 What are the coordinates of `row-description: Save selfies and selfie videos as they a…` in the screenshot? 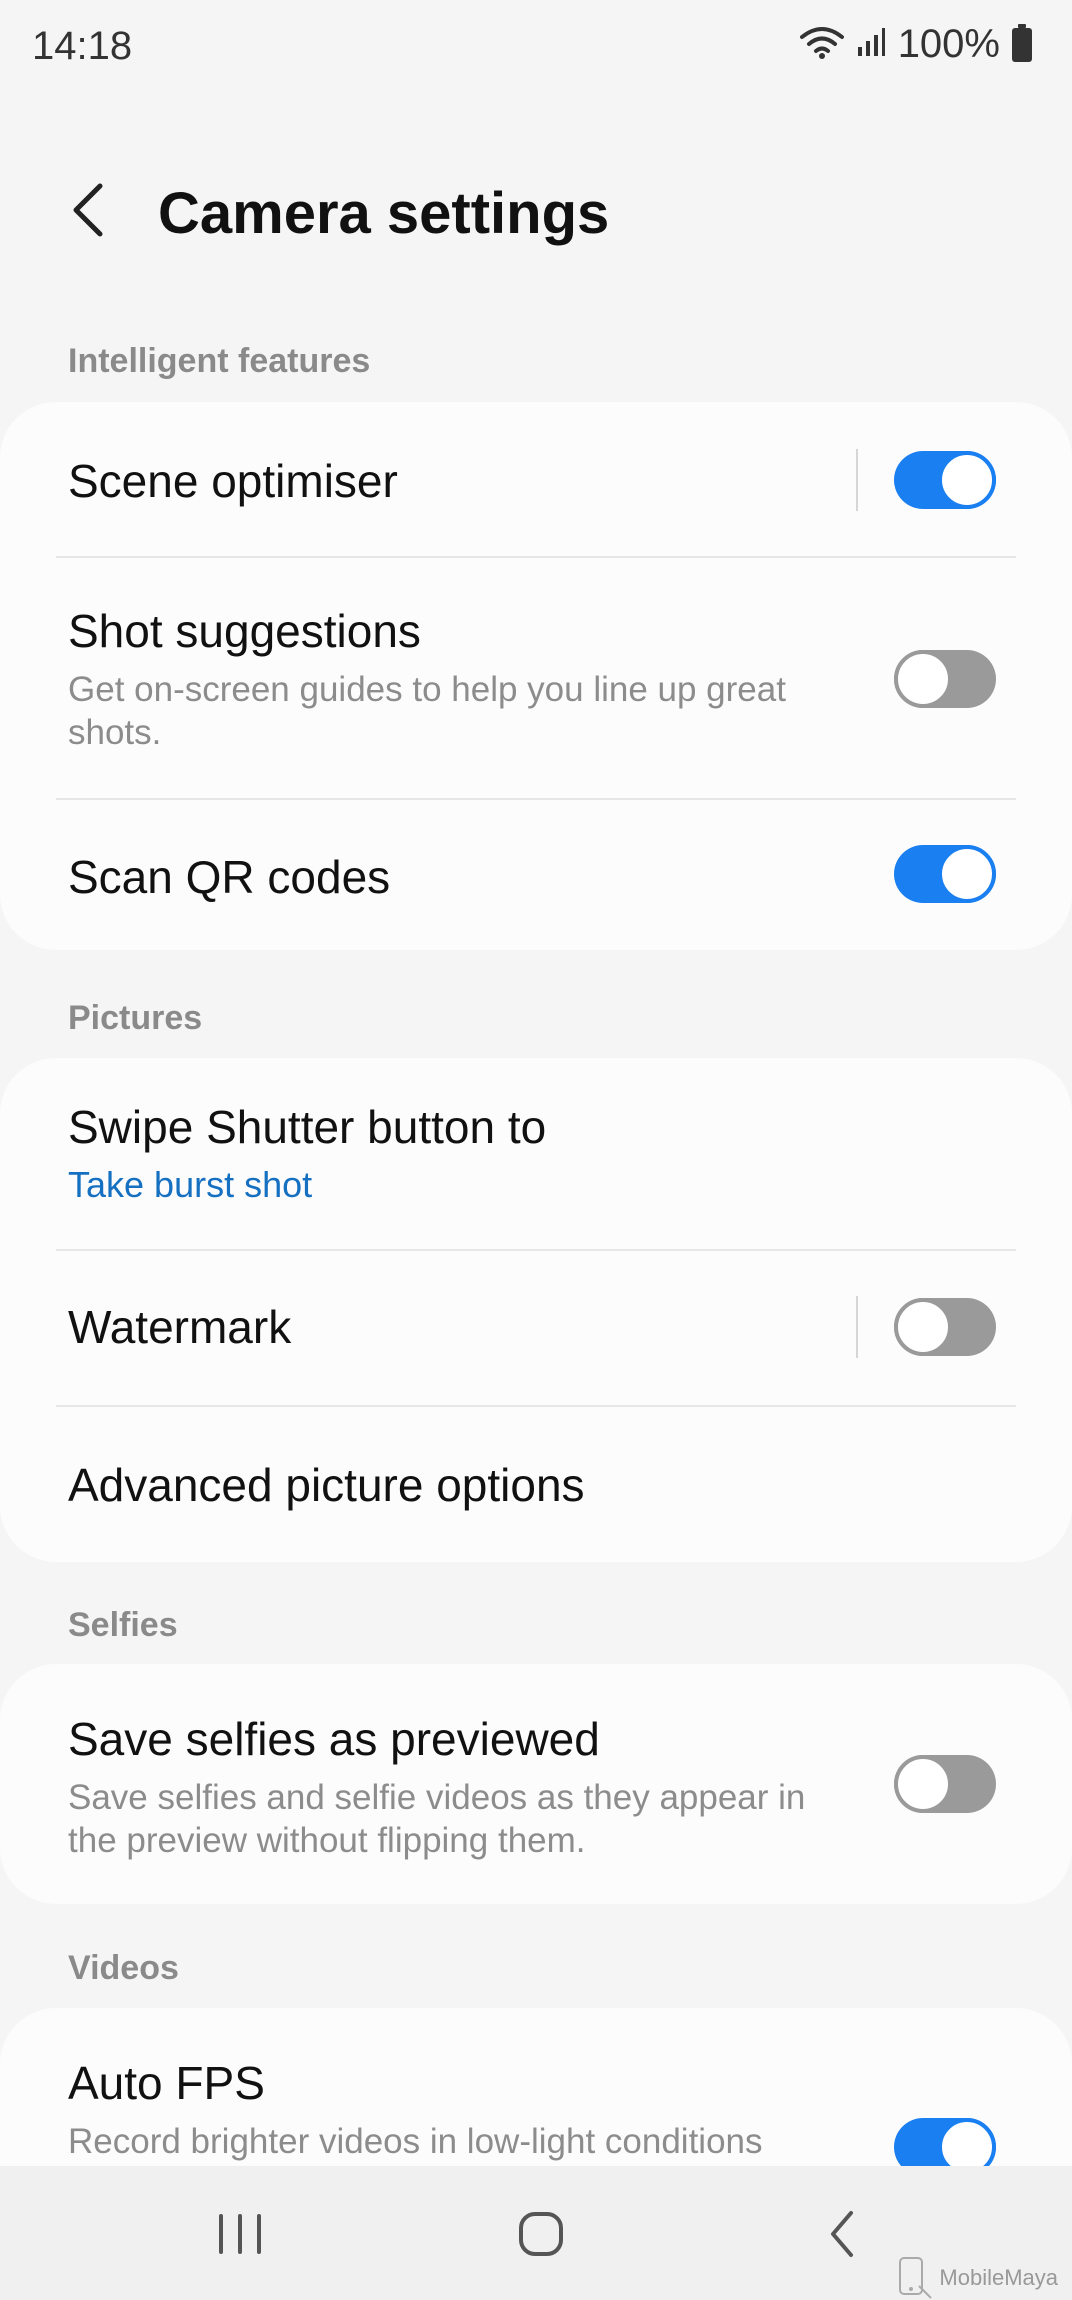 It's located at (437, 1819).